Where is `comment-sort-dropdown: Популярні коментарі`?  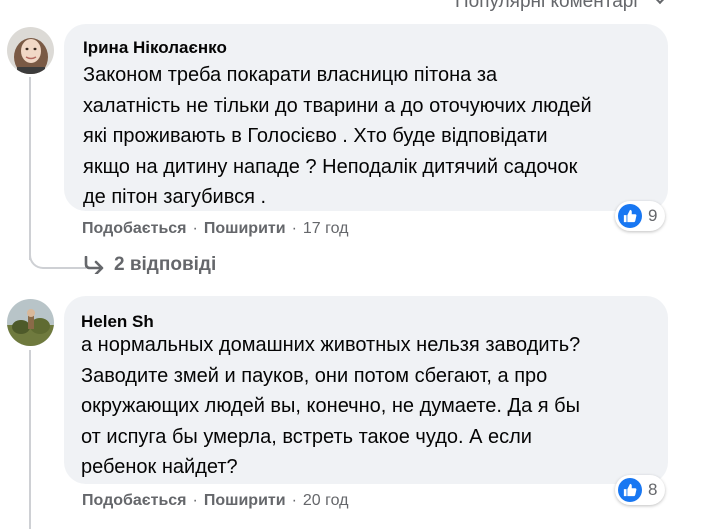
comment-sort-dropdown: Популярні коментарі is located at coordinates (561, 6).